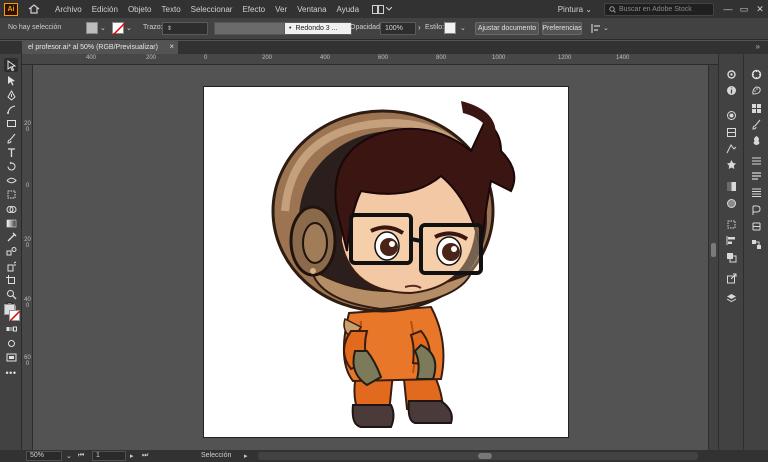  I want to click on opentype-icon, so click(756, 210).